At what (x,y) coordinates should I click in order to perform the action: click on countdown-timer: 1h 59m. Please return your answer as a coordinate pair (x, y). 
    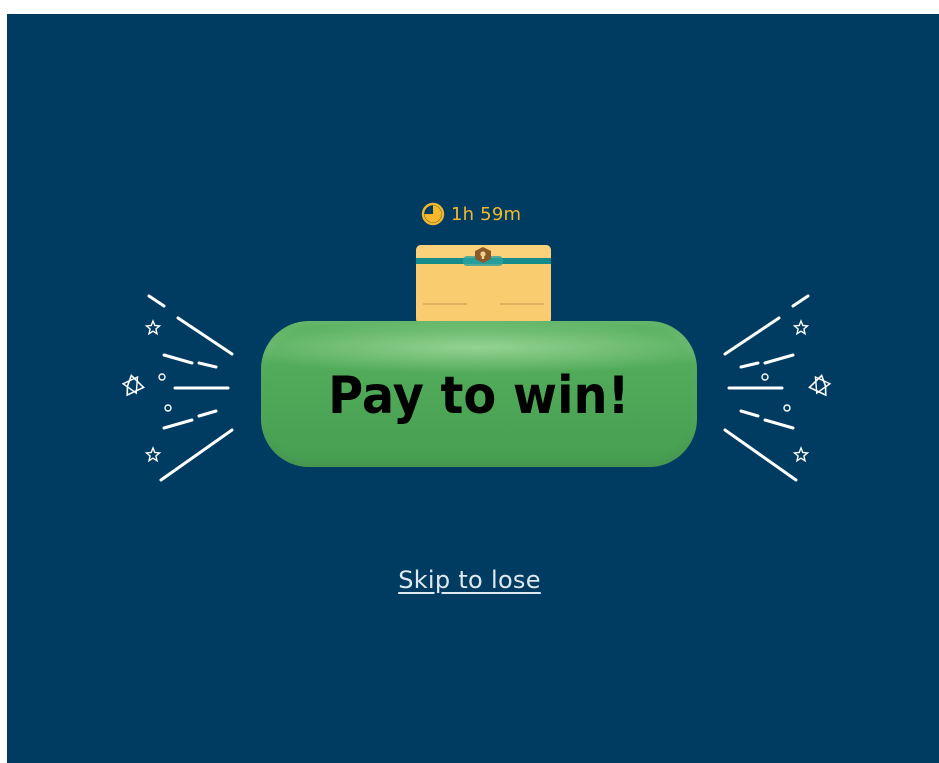
    Looking at the image, I should click on (471, 214).